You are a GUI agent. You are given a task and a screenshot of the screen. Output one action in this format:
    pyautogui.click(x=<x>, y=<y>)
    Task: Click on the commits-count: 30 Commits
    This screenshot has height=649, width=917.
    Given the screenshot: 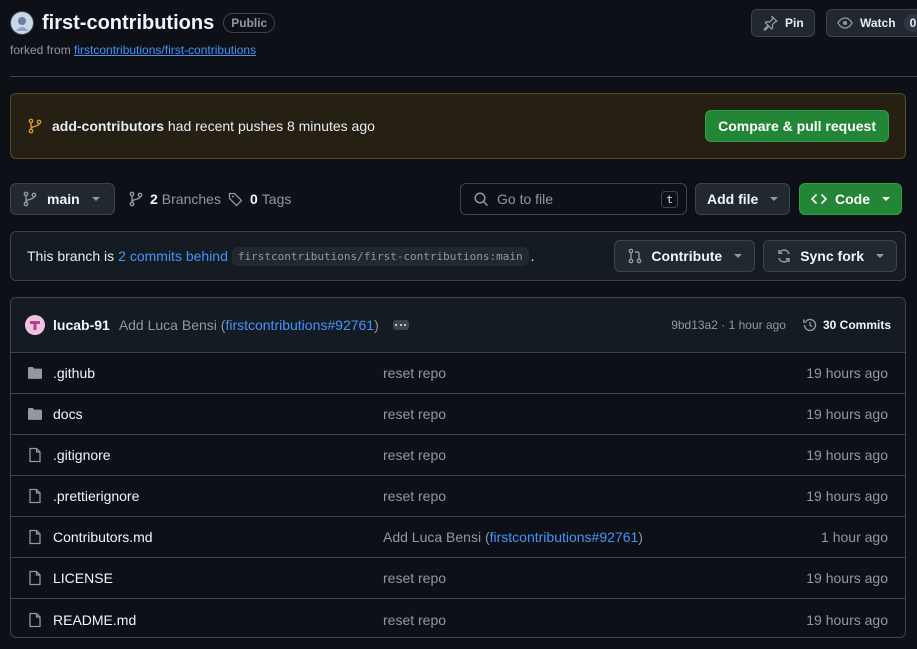 What is the action you would take?
    pyautogui.click(x=856, y=325)
    